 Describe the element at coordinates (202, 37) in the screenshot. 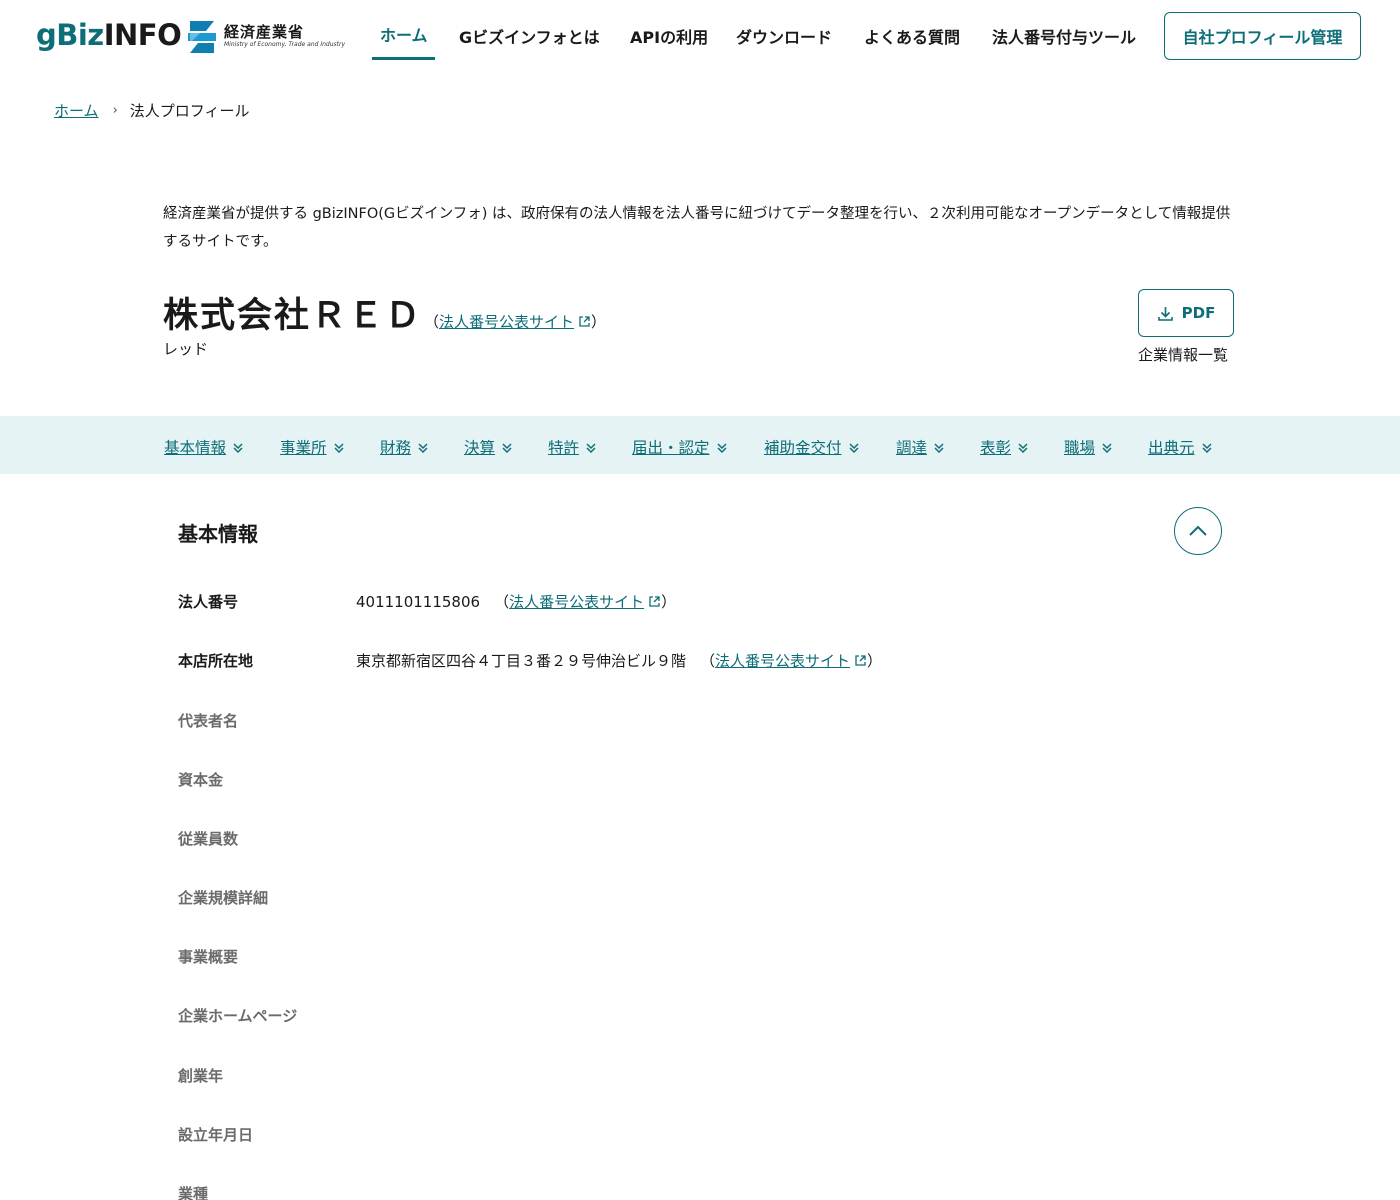

I see `meti-emblem-icon` at that location.